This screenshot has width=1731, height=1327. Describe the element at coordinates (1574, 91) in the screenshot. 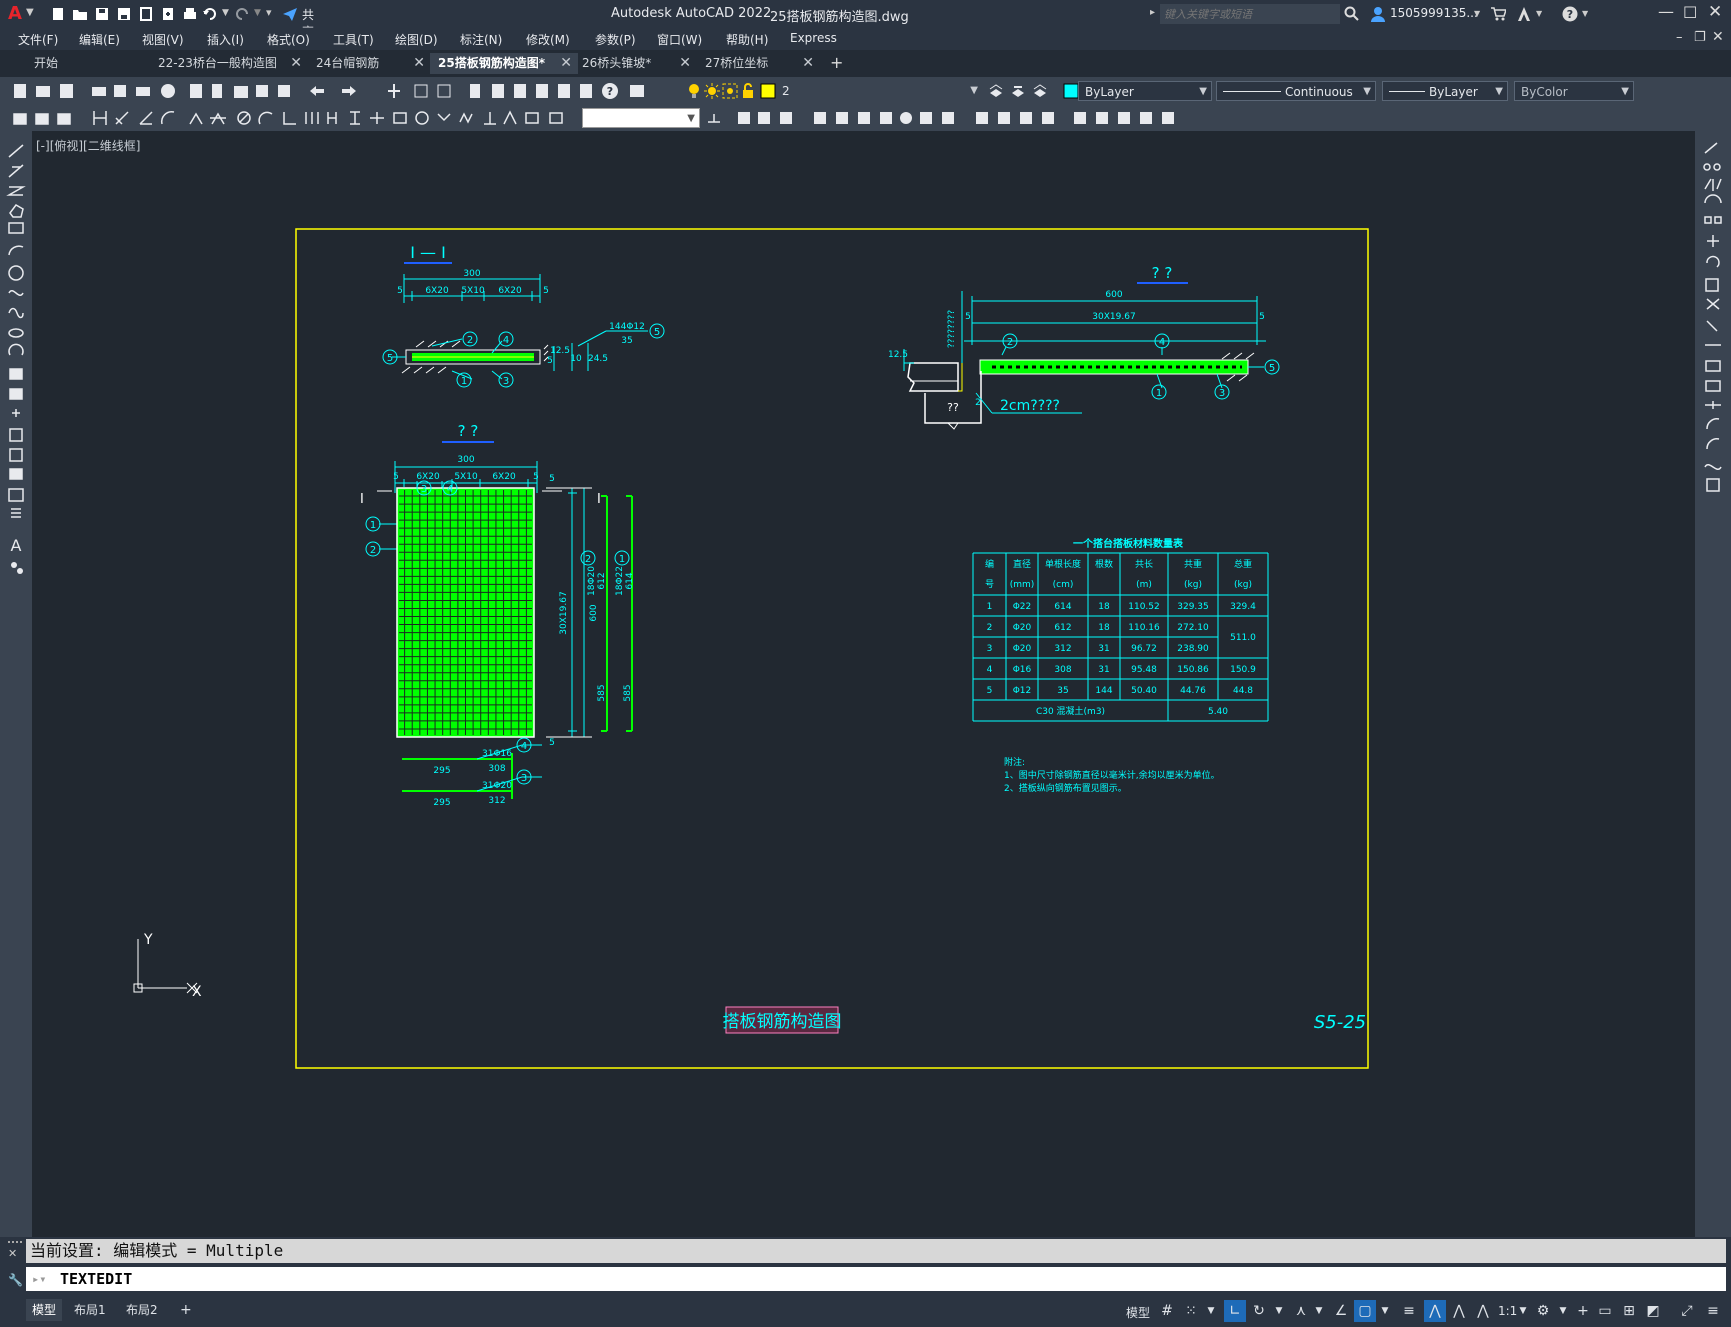

I see `plotstyle-dropdown: ByColor ▼` at that location.